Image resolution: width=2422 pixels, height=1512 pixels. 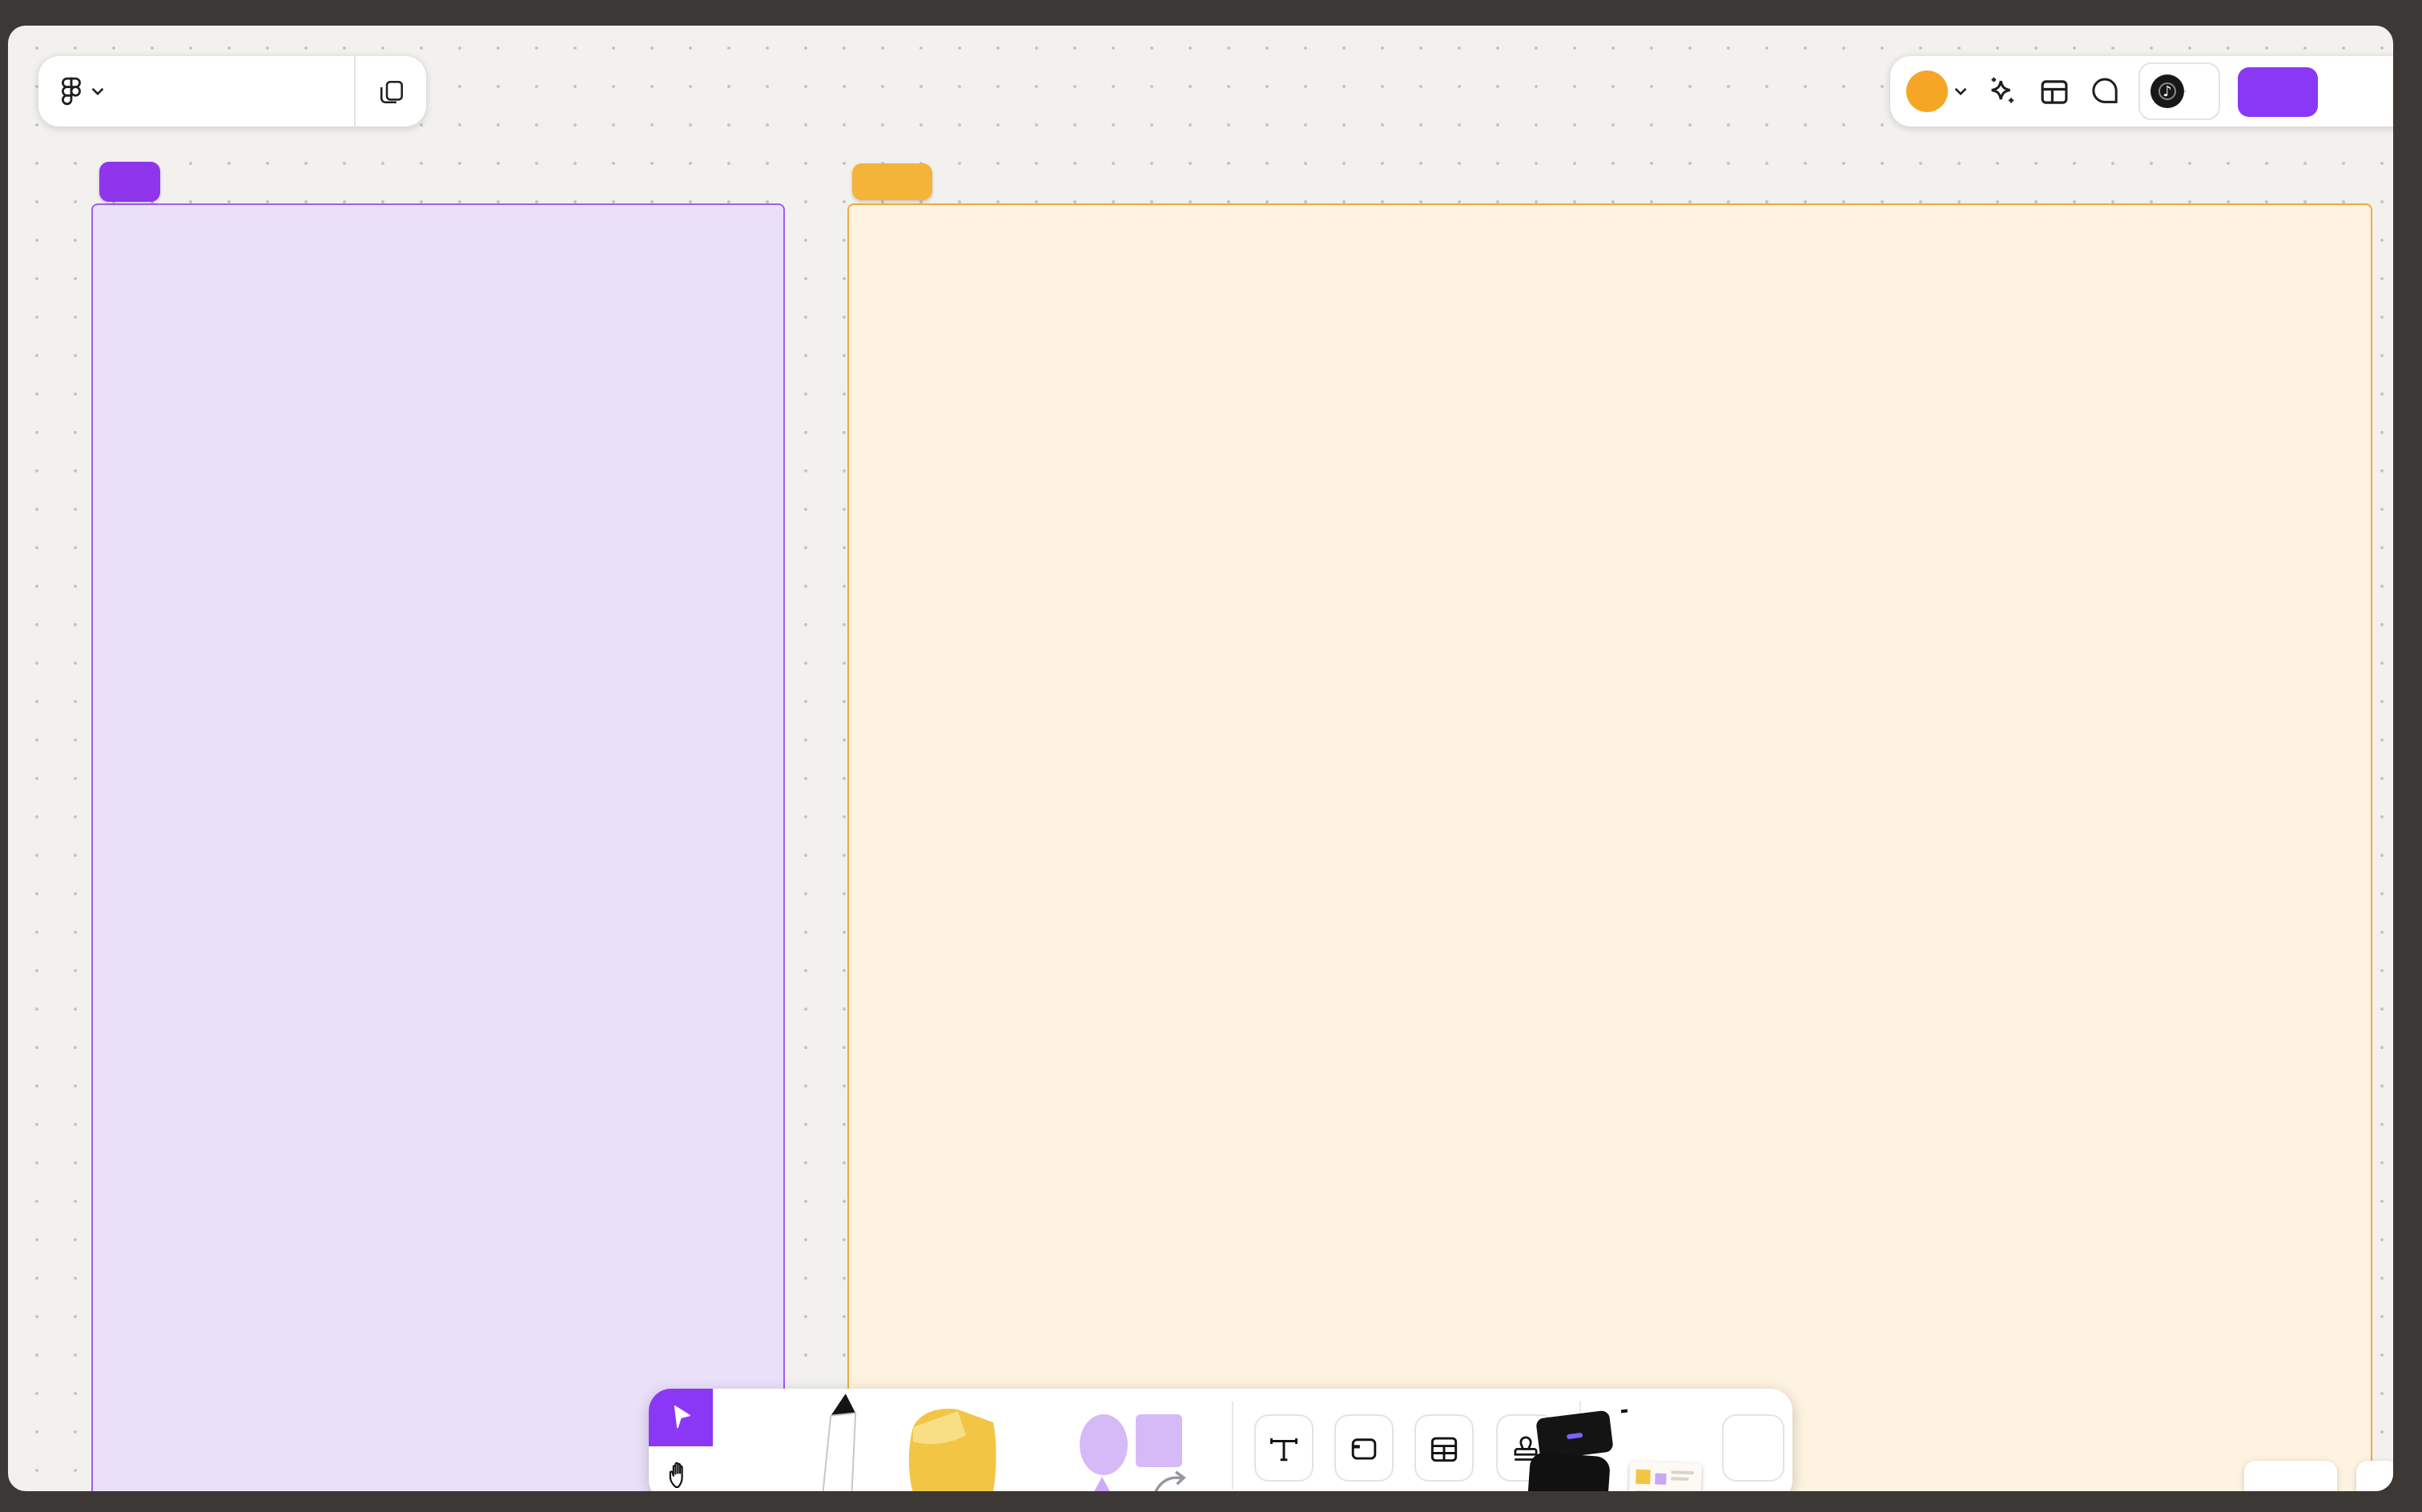 What do you see at coordinates (1568, 1471) in the screenshot?
I see `timer-30-widget` at bounding box center [1568, 1471].